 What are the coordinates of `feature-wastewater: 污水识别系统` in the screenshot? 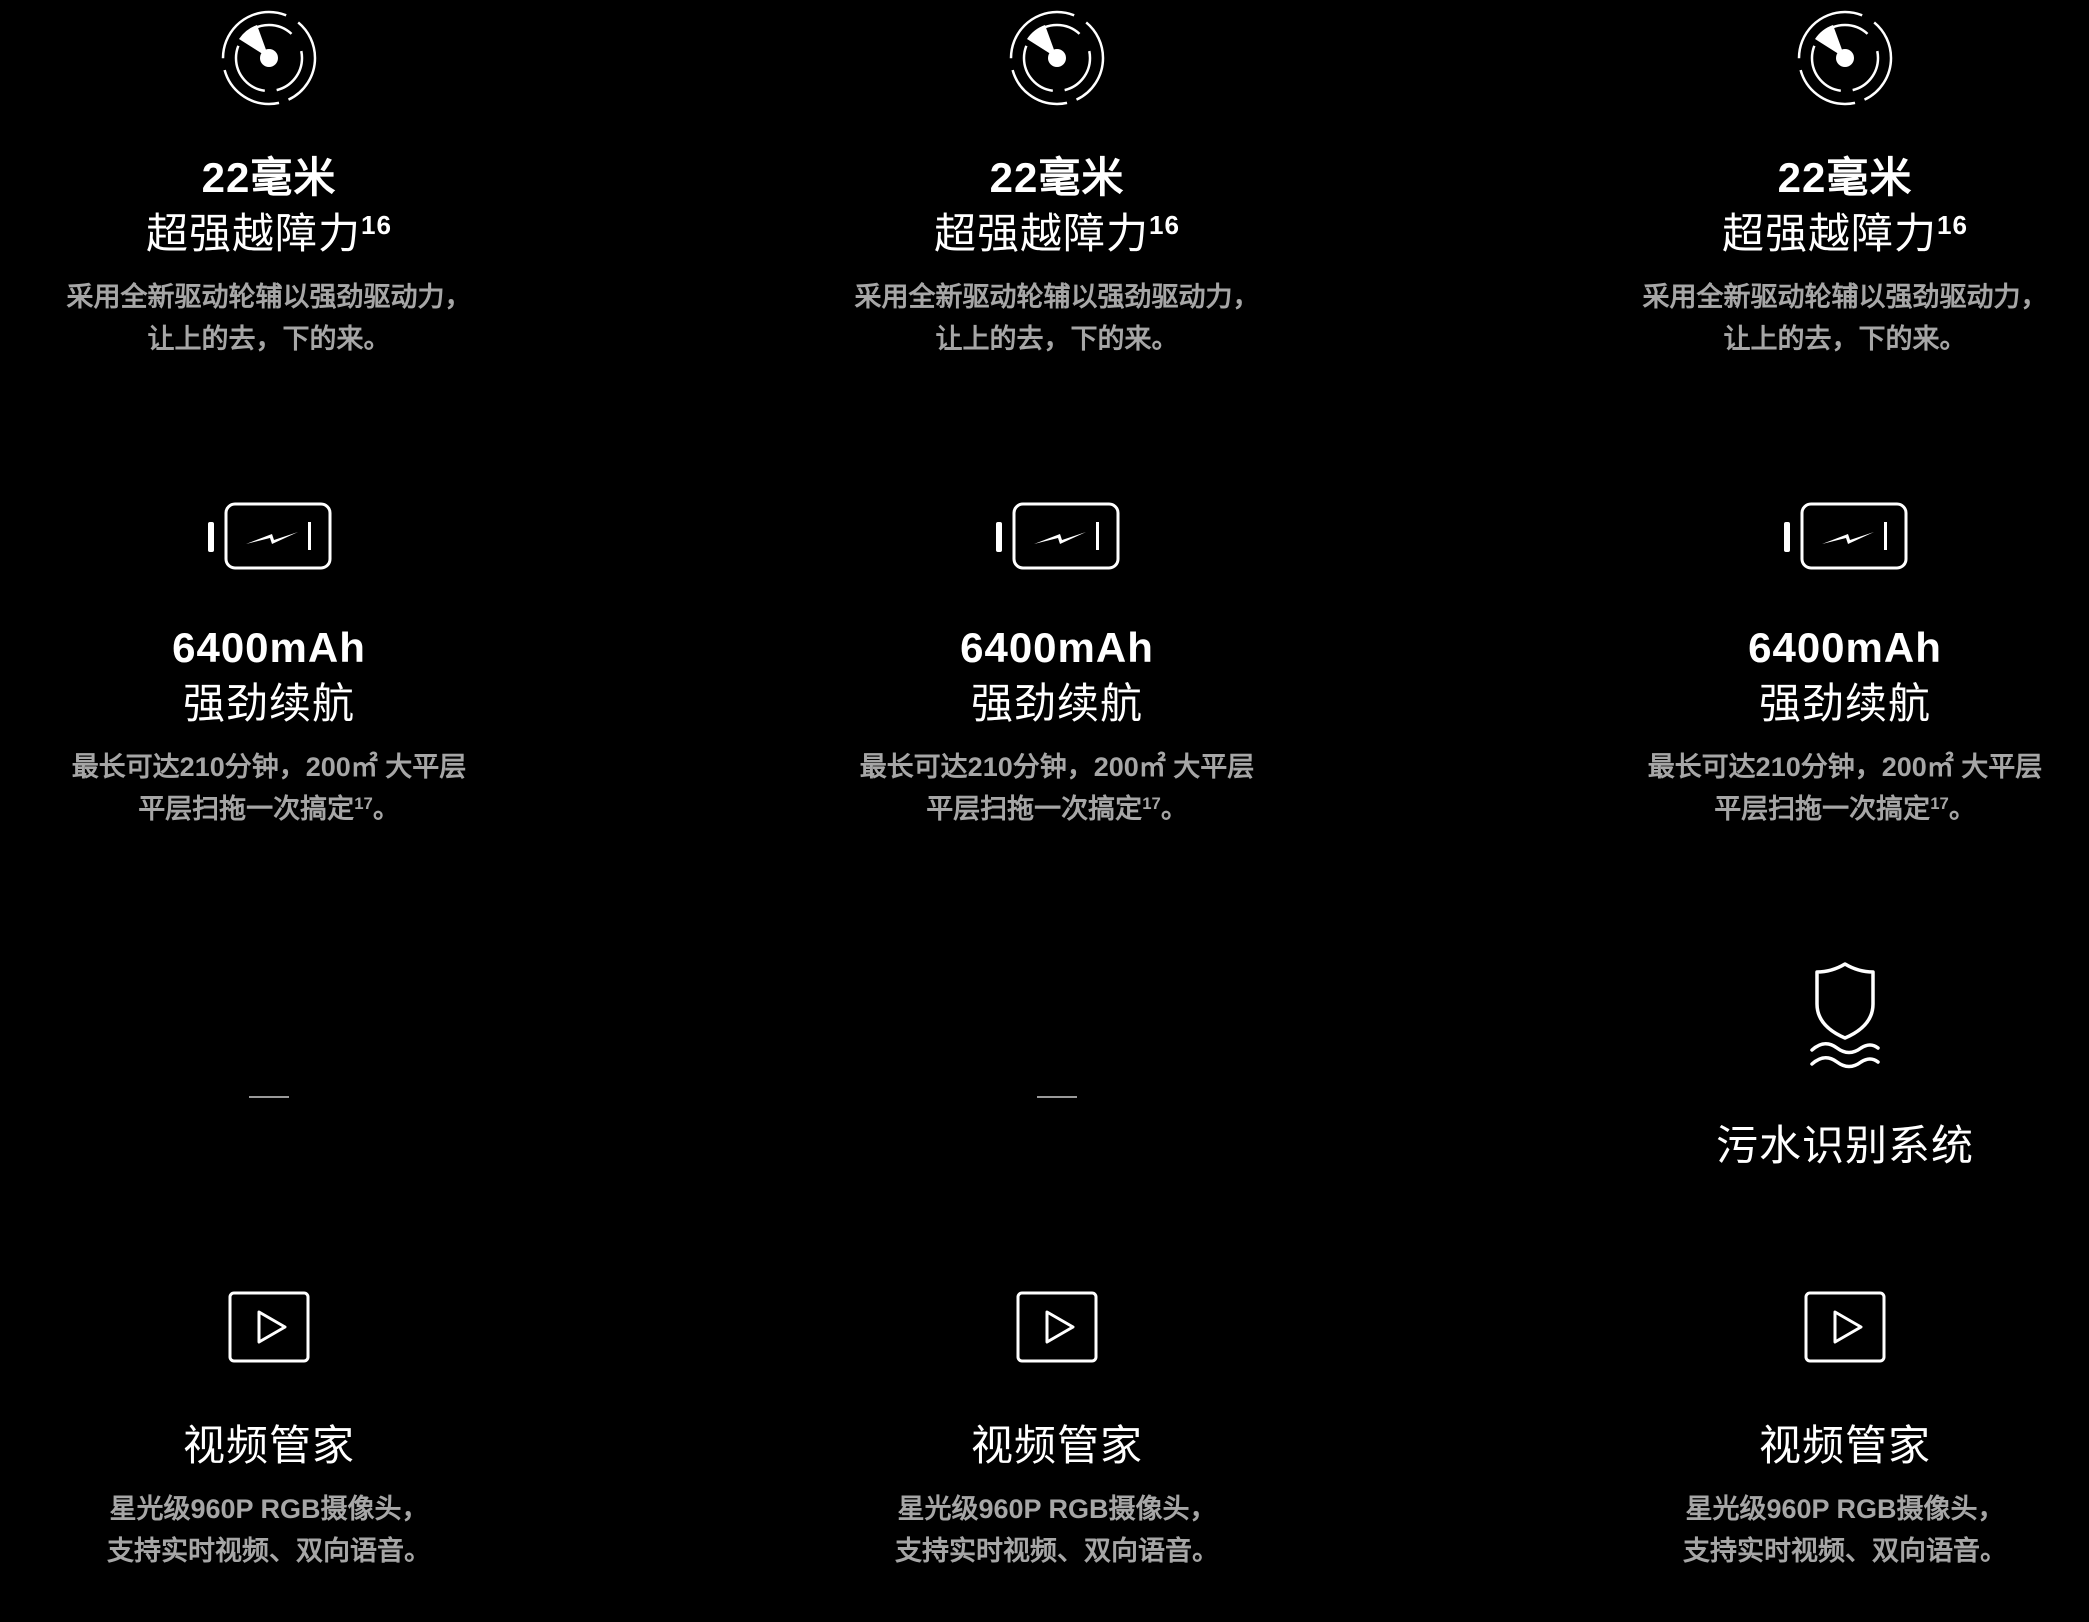 It's located at (1827, 1067).